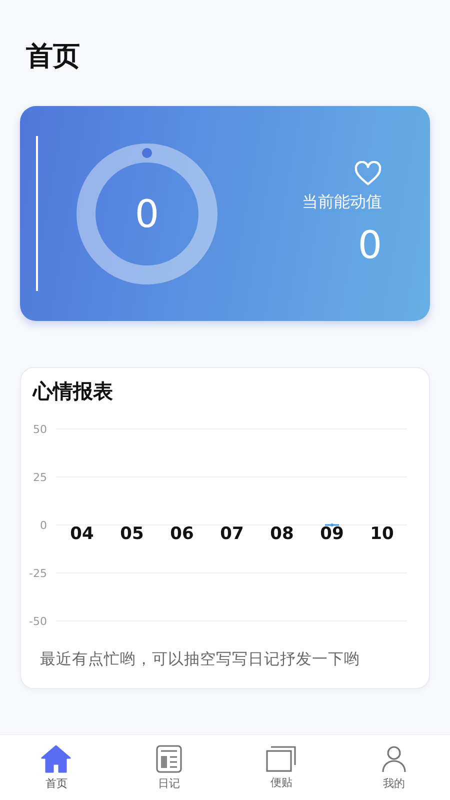 This screenshot has height=800, width=450. Describe the element at coordinates (56, 758) in the screenshot. I see `home-icon` at that location.